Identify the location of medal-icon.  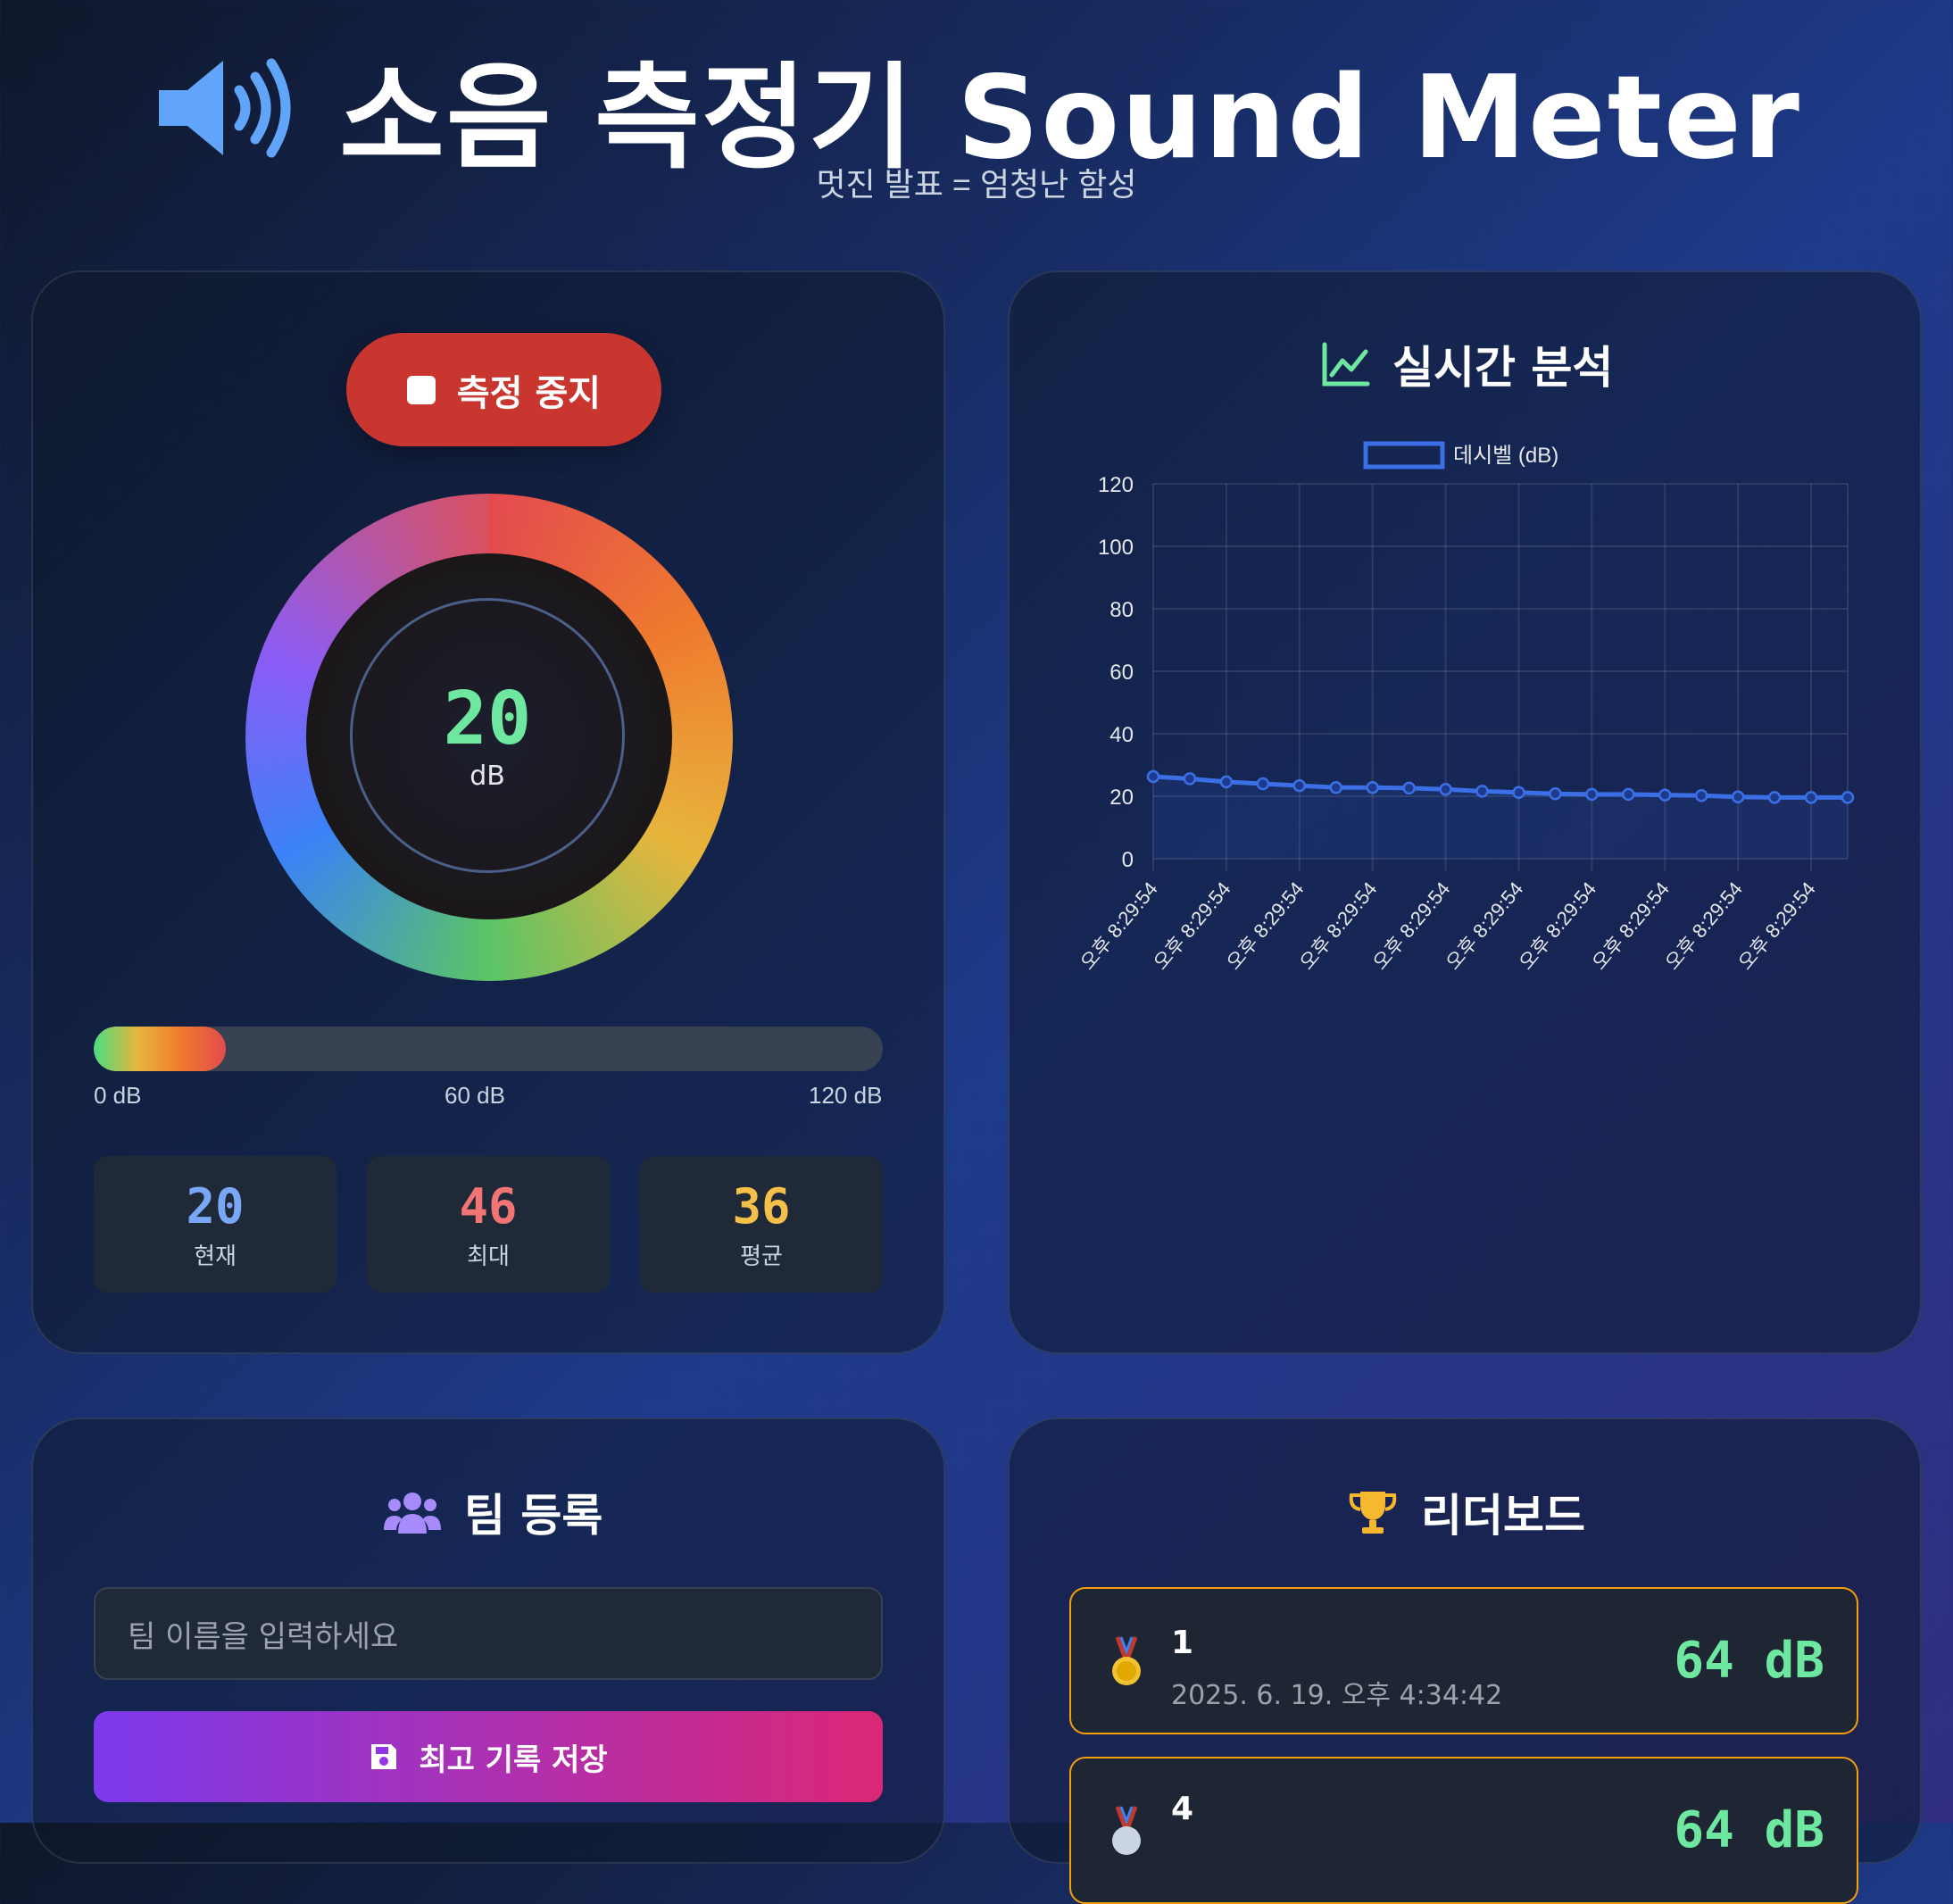
(1126, 1830).